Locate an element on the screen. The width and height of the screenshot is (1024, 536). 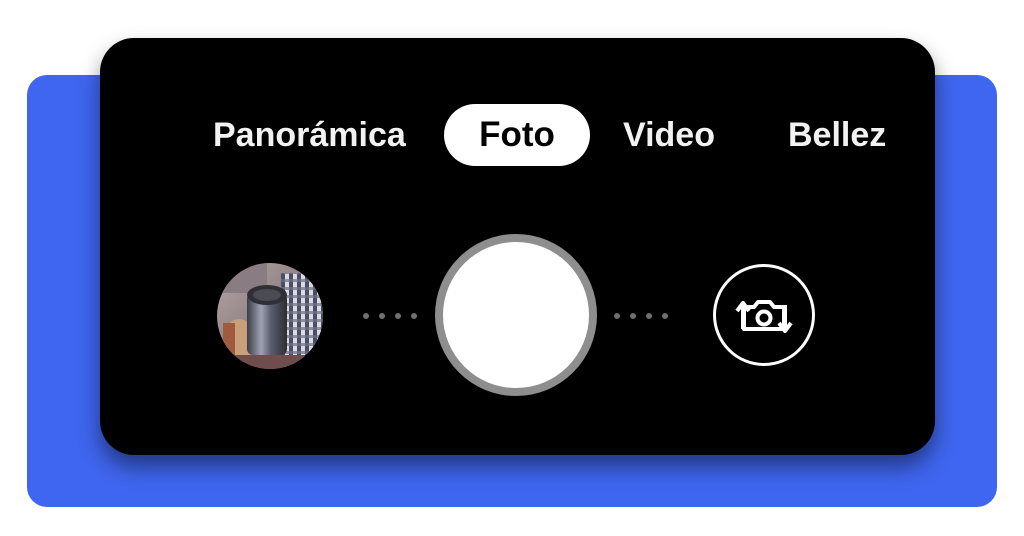
mode-tab-panoramica: Panorámica is located at coordinates (309, 135).